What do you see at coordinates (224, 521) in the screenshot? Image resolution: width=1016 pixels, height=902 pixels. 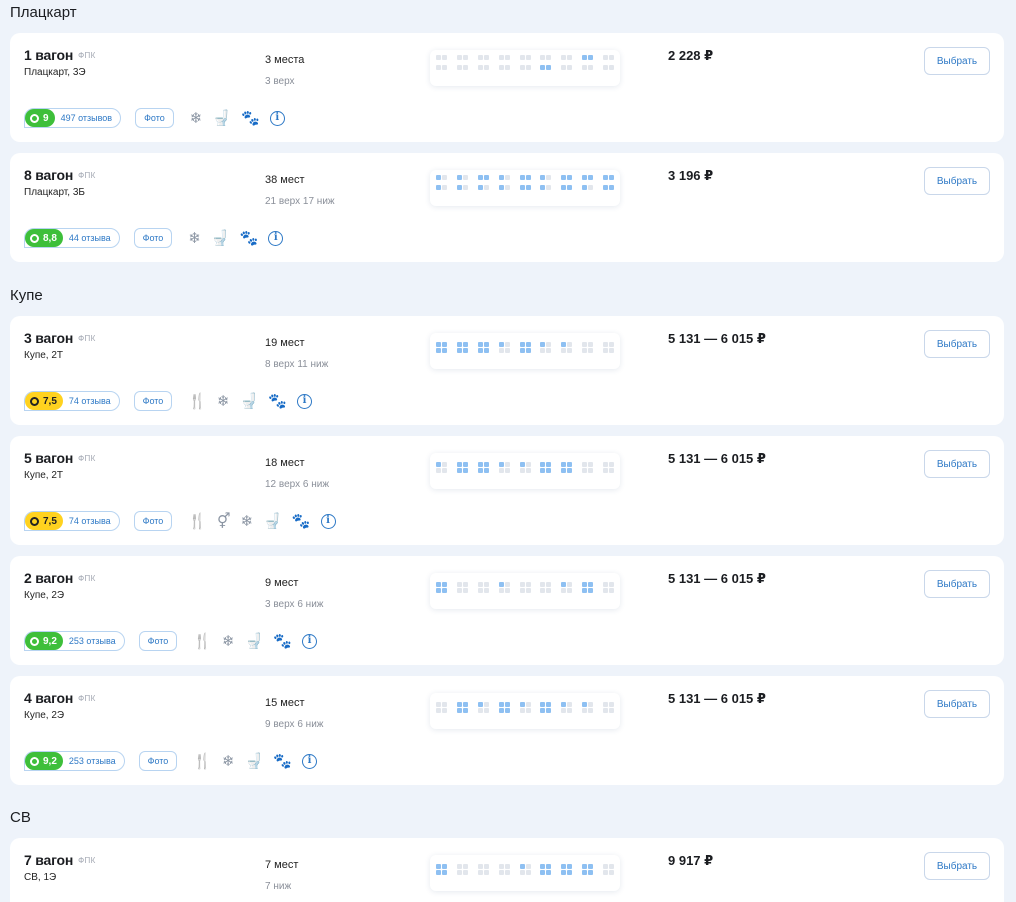 I see `gender-icon: ⚥` at bounding box center [224, 521].